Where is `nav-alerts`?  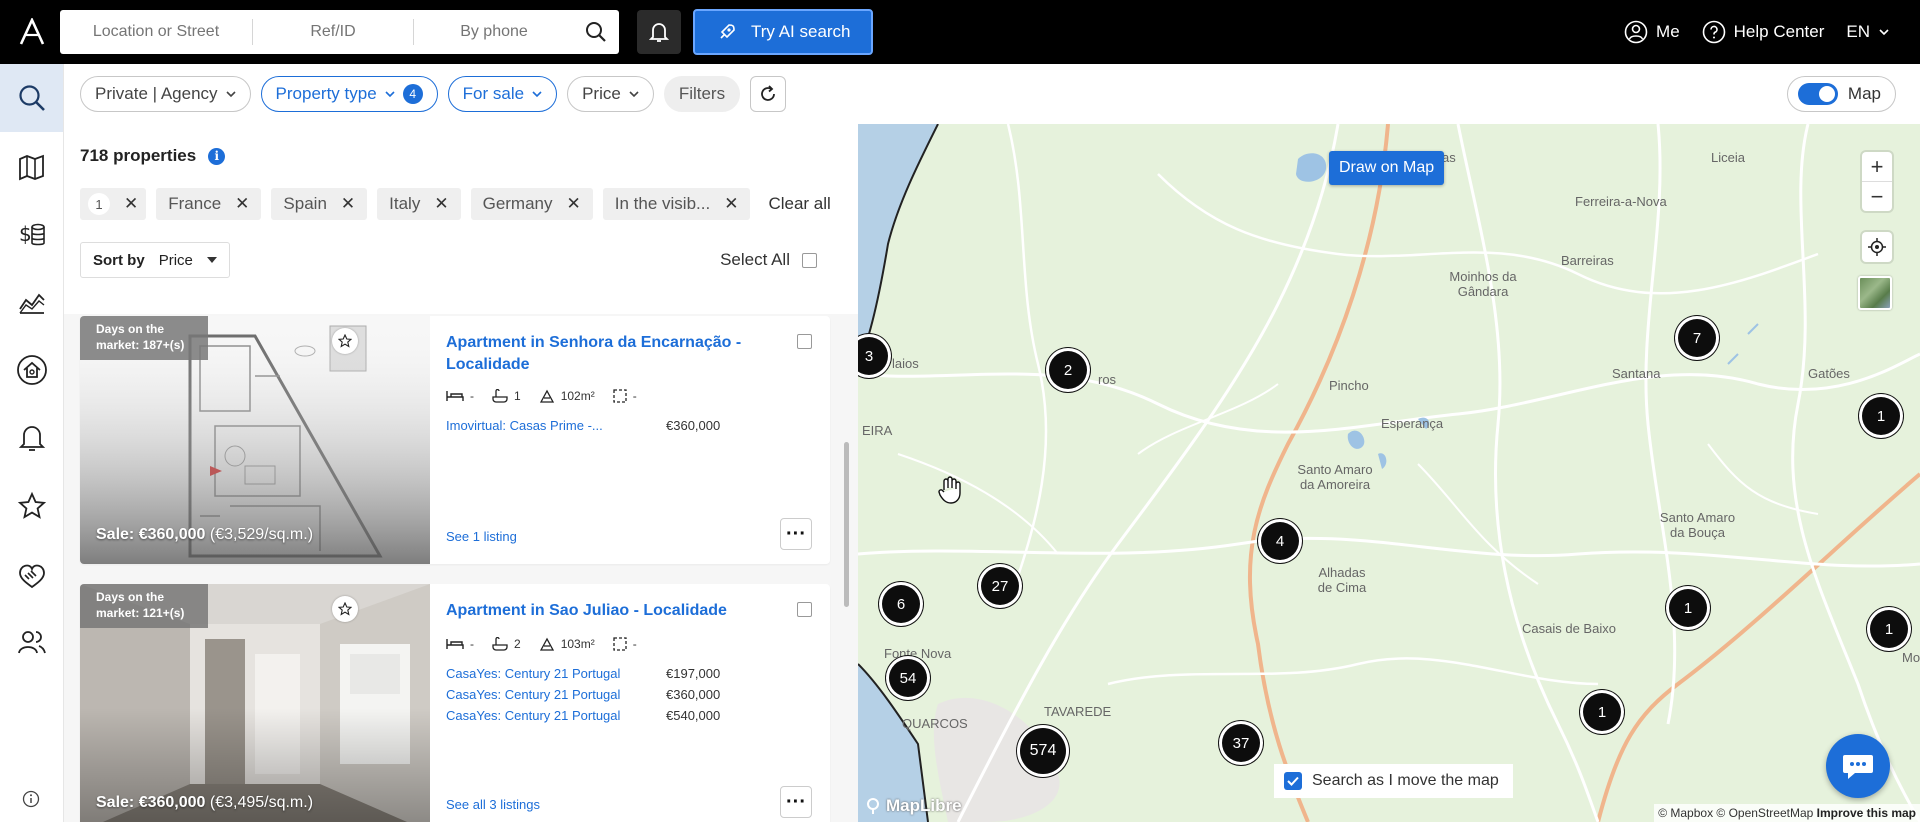 nav-alerts is located at coordinates (31, 438).